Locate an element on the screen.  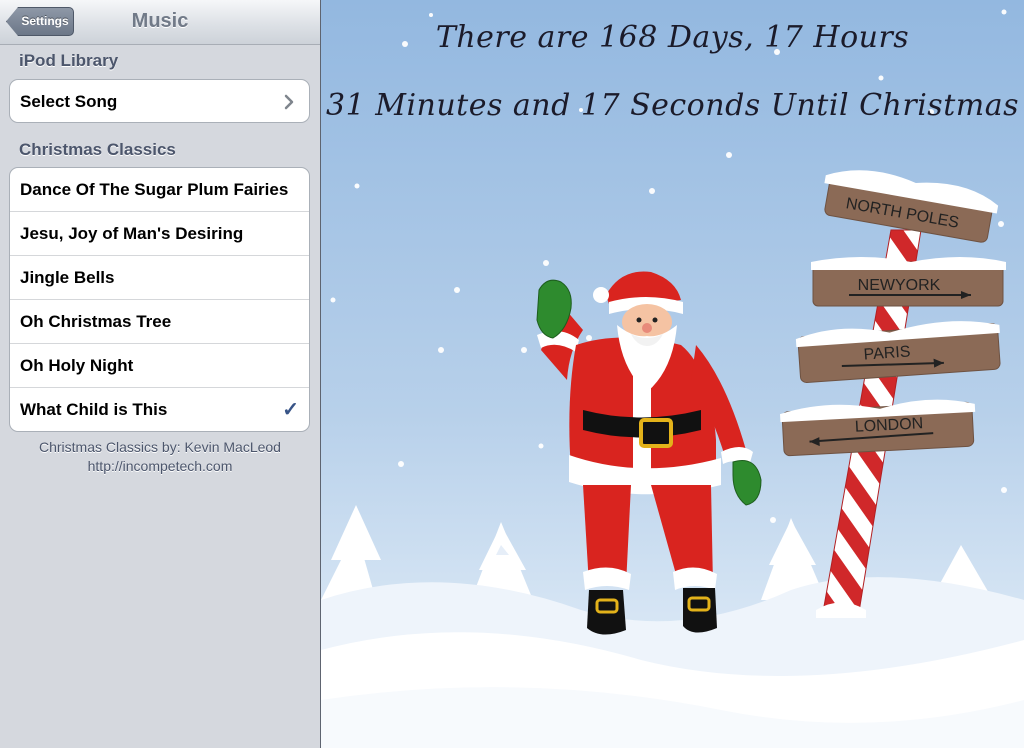
song-title: Jingle Bells is located at coordinates (67, 277).